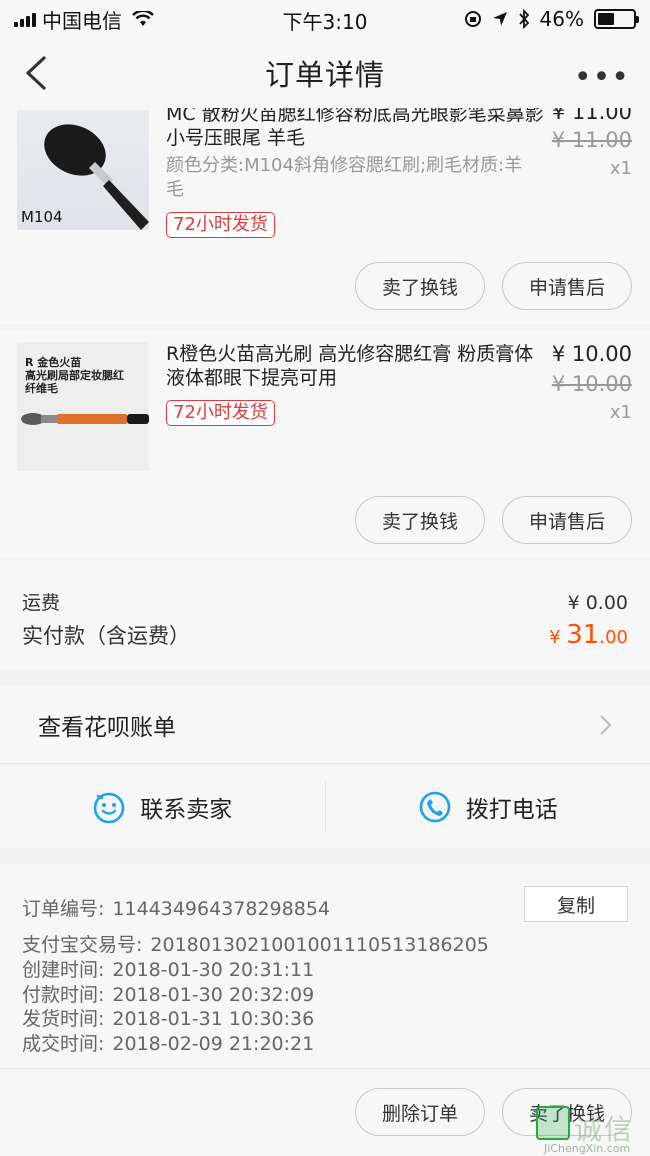 This screenshot has width=650, height=1156. What do you see at coordinates (613, 637) in the screenshot?
I see `paid-decimal: .00` at bounding box center [613, 637].